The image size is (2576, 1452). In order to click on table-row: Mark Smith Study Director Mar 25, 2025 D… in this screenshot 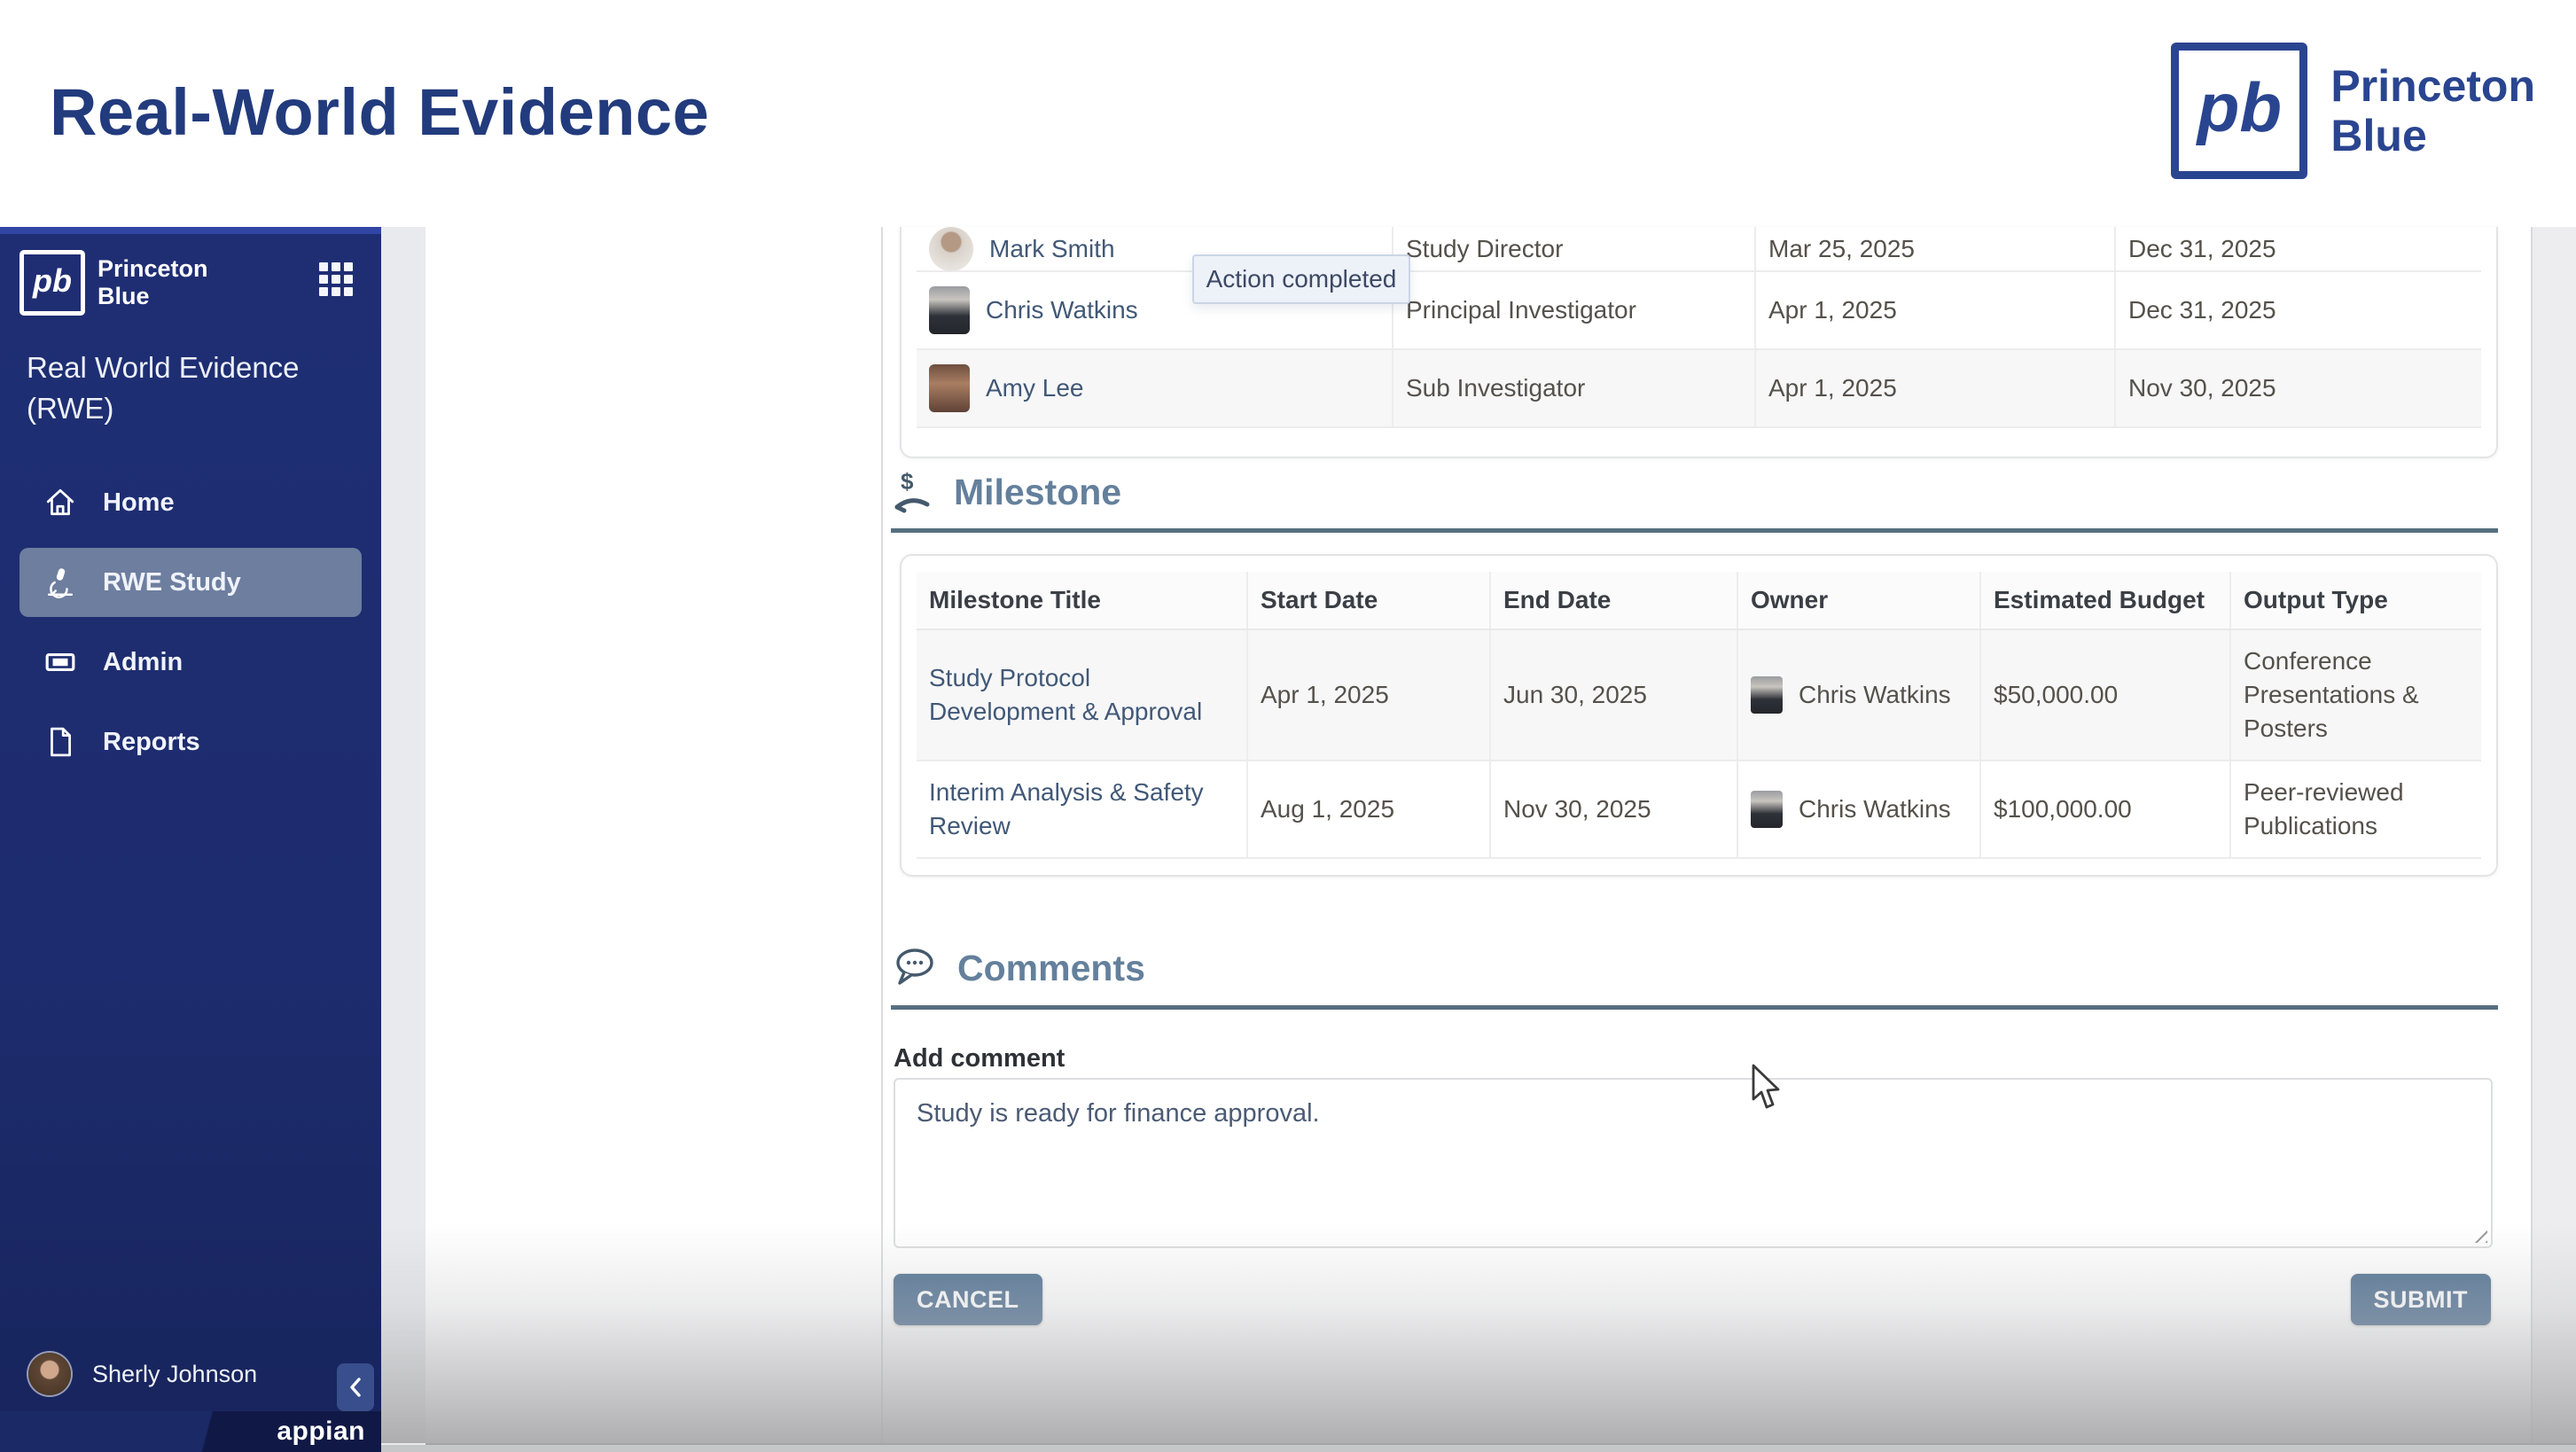, I will do `click(1699, 249)`.